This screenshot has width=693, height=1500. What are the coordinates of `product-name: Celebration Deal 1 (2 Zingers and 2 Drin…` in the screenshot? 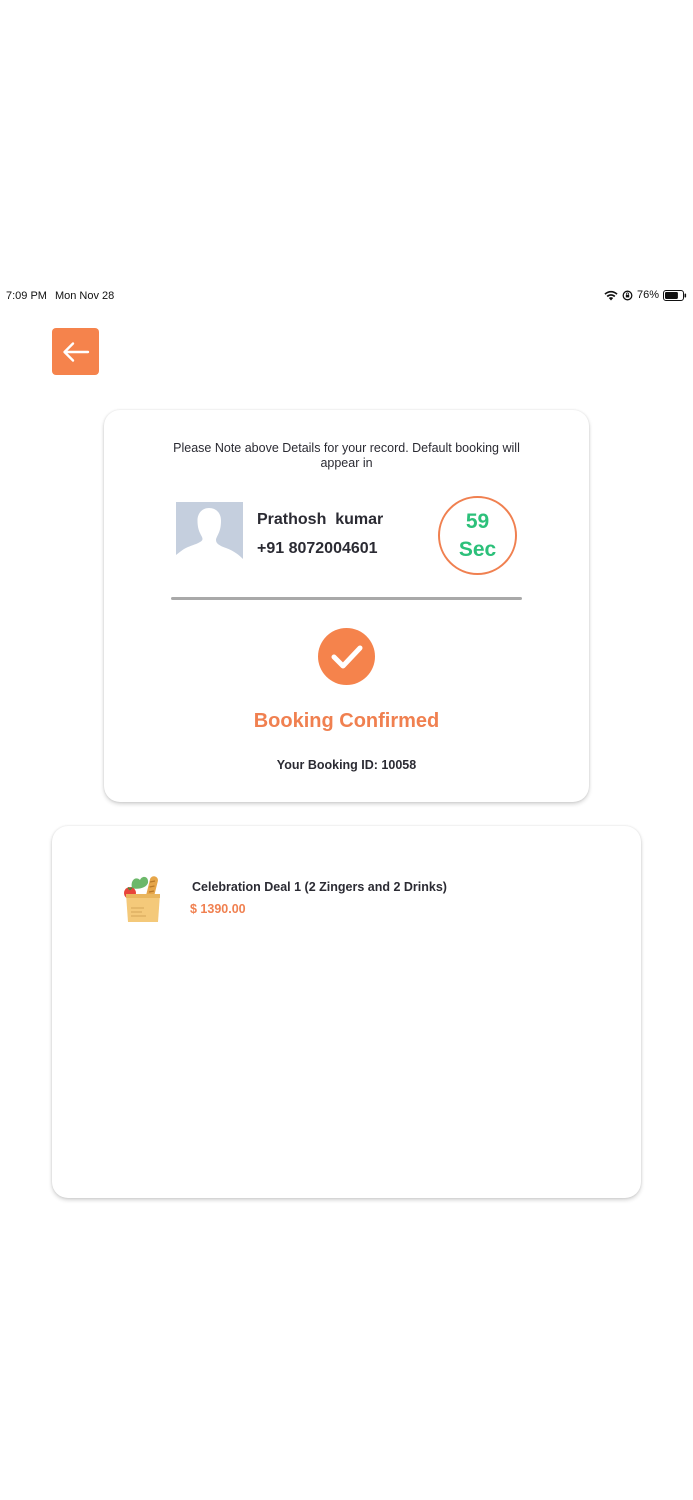 It's located at (319, 887).